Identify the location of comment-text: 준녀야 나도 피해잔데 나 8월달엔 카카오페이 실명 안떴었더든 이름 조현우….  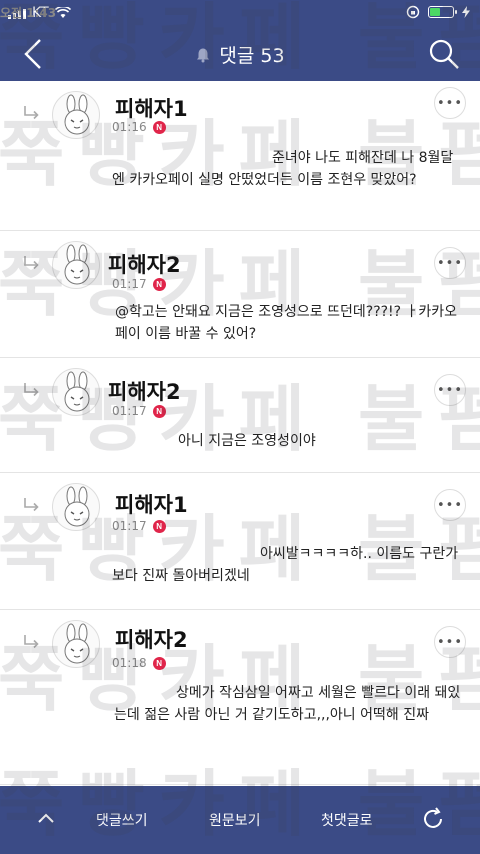
(283, 169).